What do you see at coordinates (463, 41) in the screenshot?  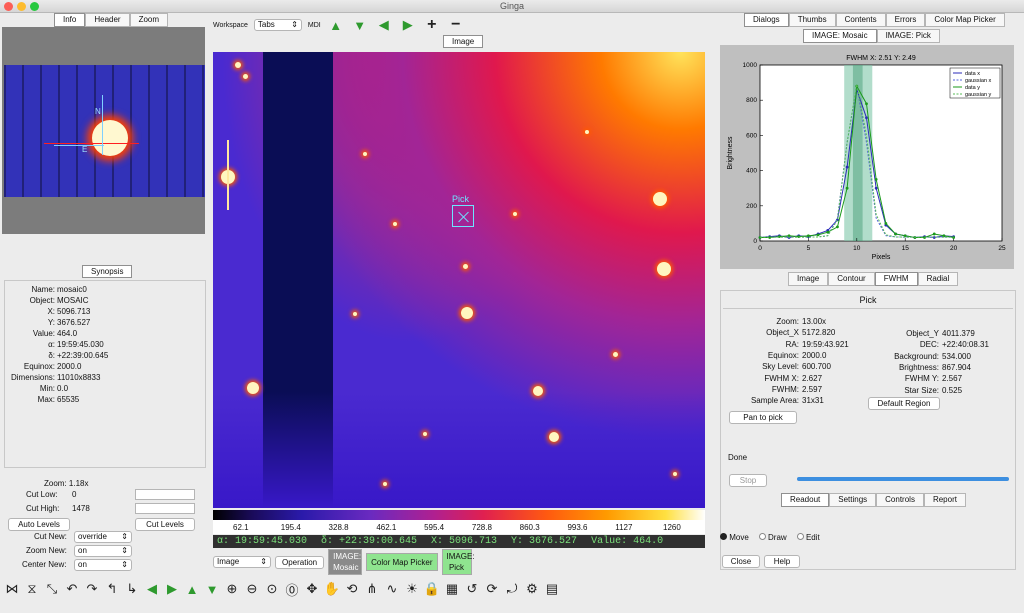 I see `tab-image: Image` at bounding box center [463, 41].